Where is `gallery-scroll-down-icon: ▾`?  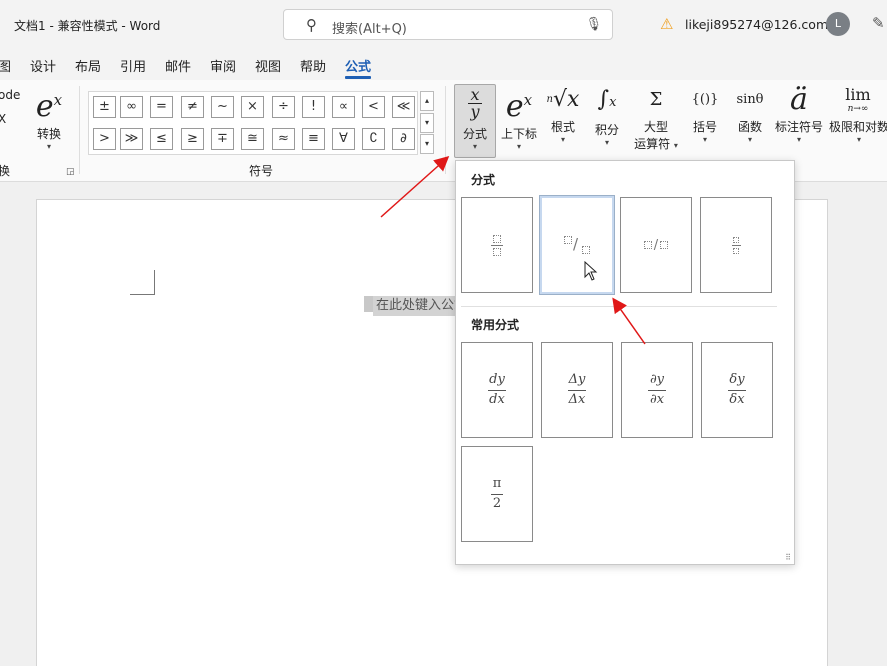 gallery-scroll-down-icon: ▾ is located at coordinates (427, 123).